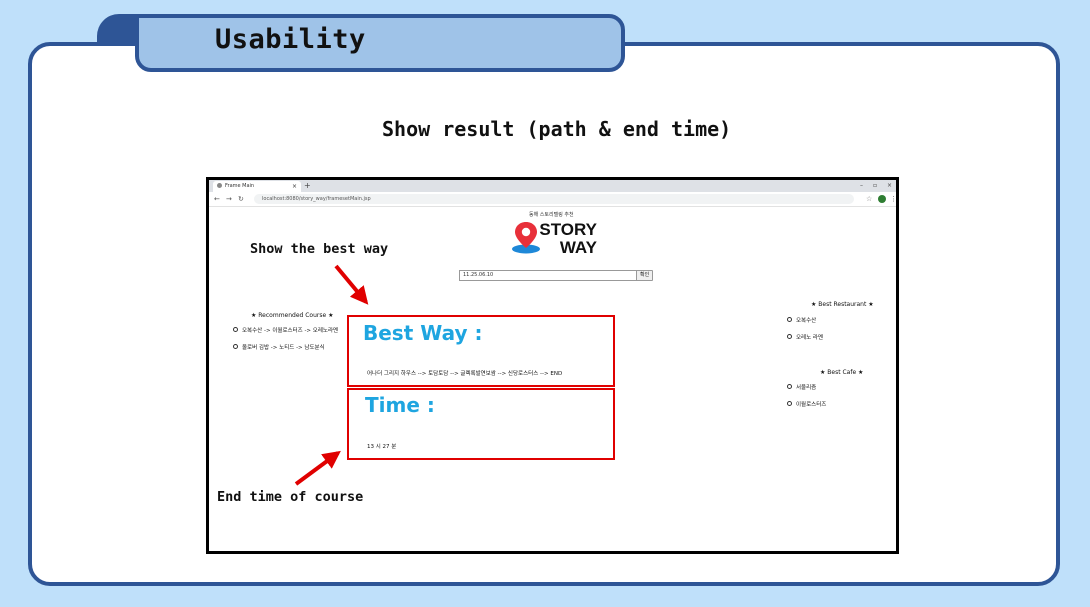  I want to click on annotation-arrows, so click(331, 375).